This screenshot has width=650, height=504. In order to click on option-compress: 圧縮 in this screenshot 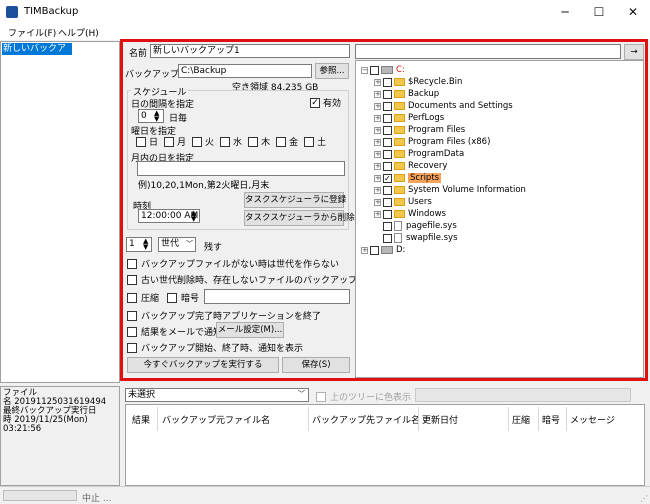, I will do `click(143, 297)`.